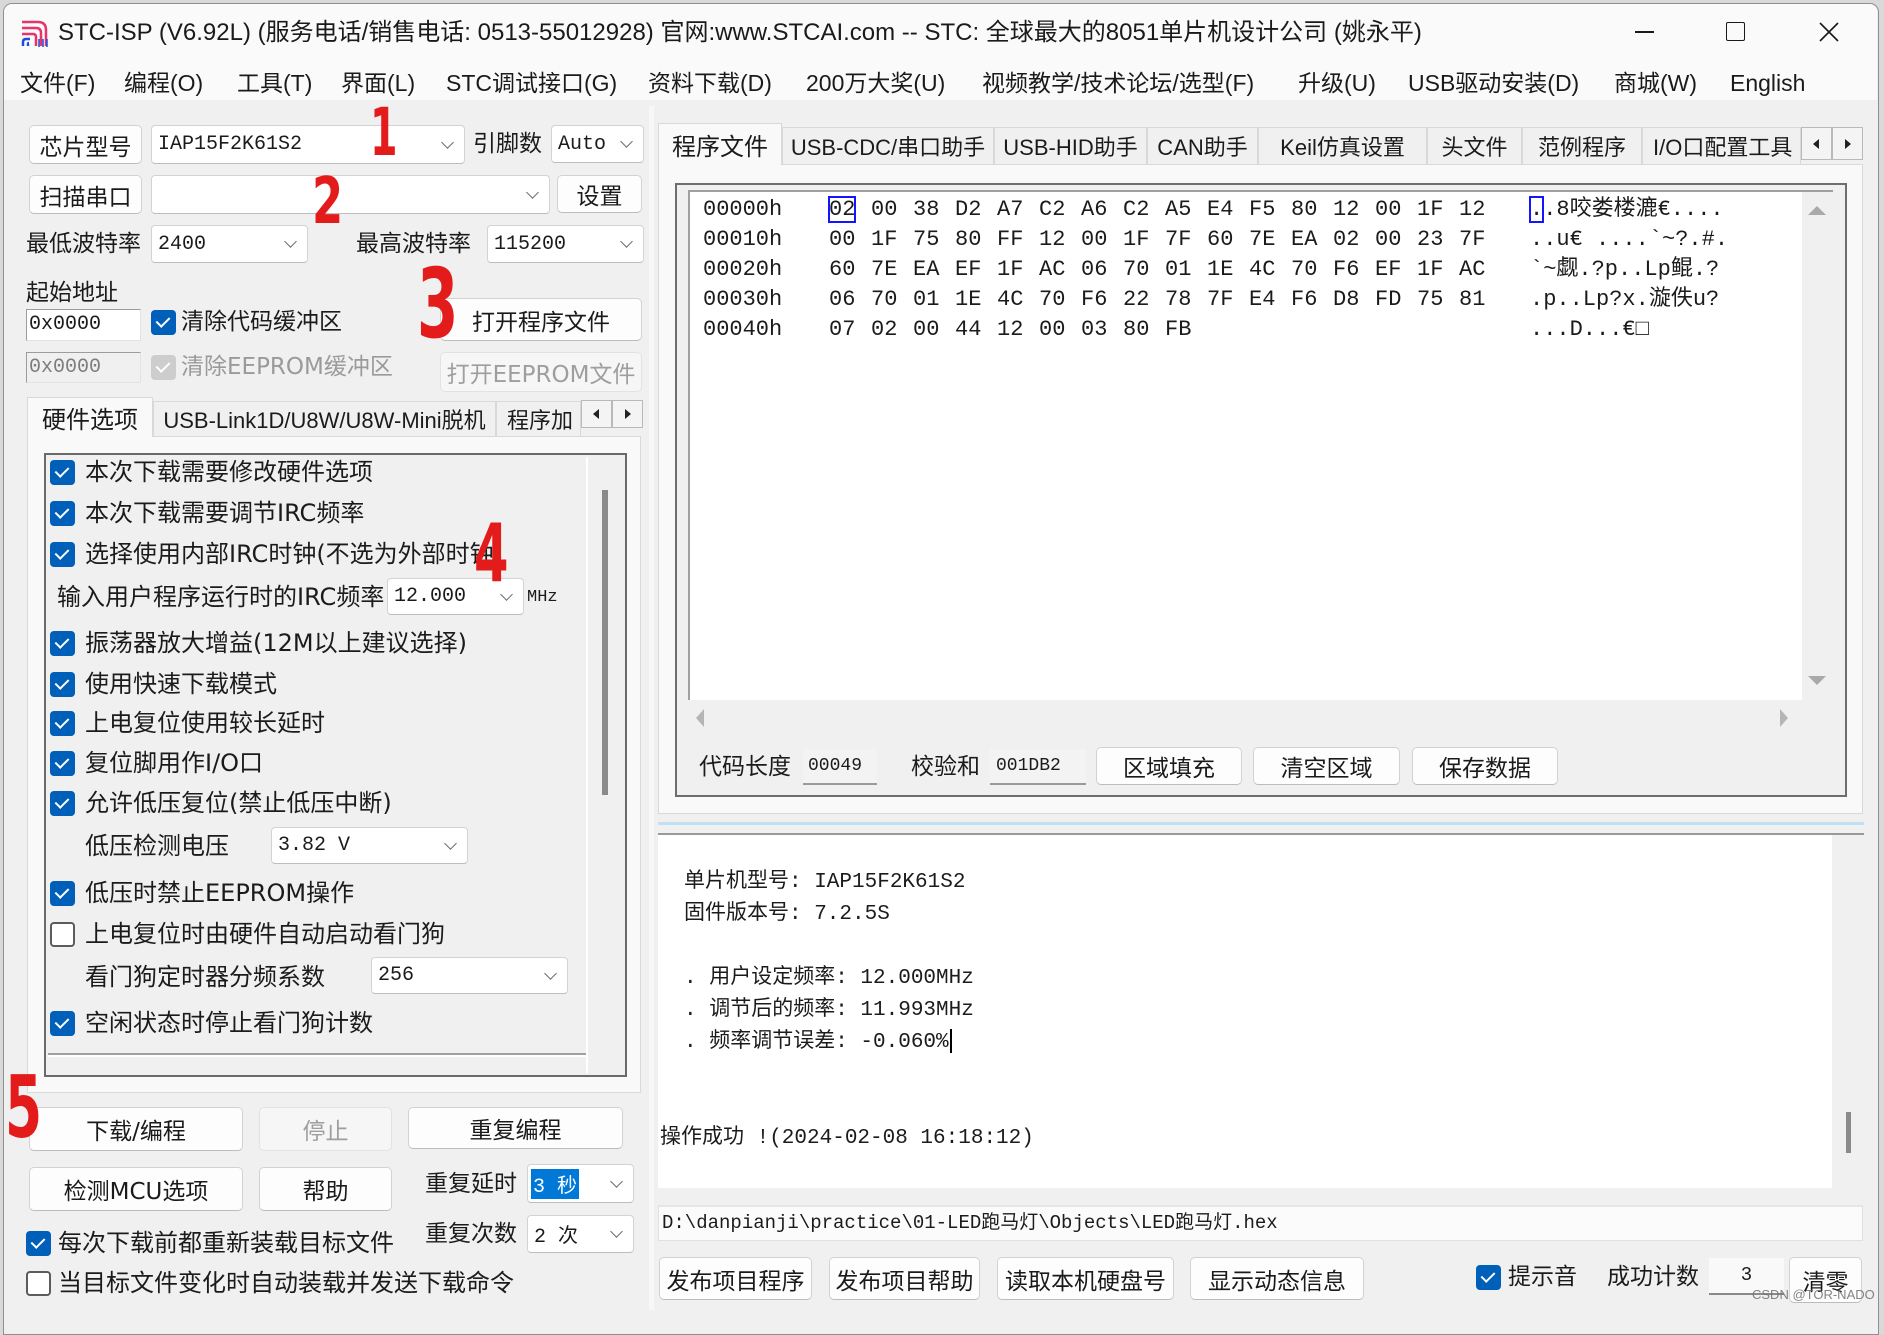 This screenshot has height=1335, width=1884. Describe the element at coordinates (875, 83) in the screenshot. I see `menu-prize: 200万大奖(U)` at that location.